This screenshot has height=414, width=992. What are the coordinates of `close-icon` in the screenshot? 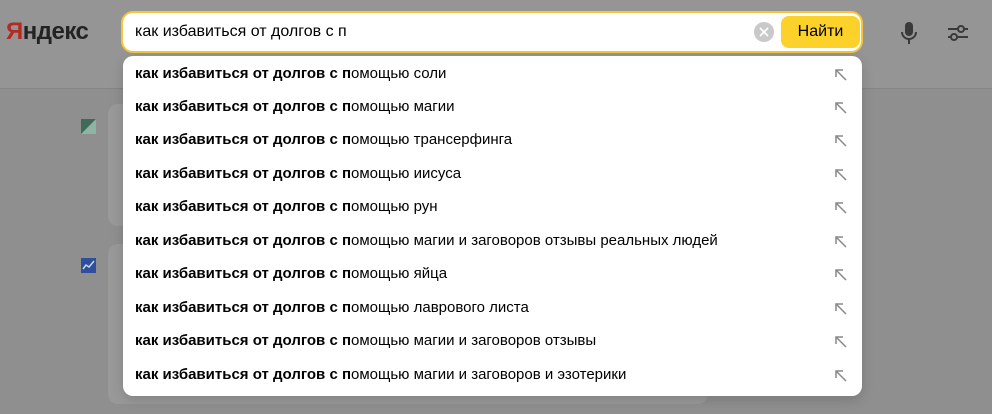 It's located at (764, 32).